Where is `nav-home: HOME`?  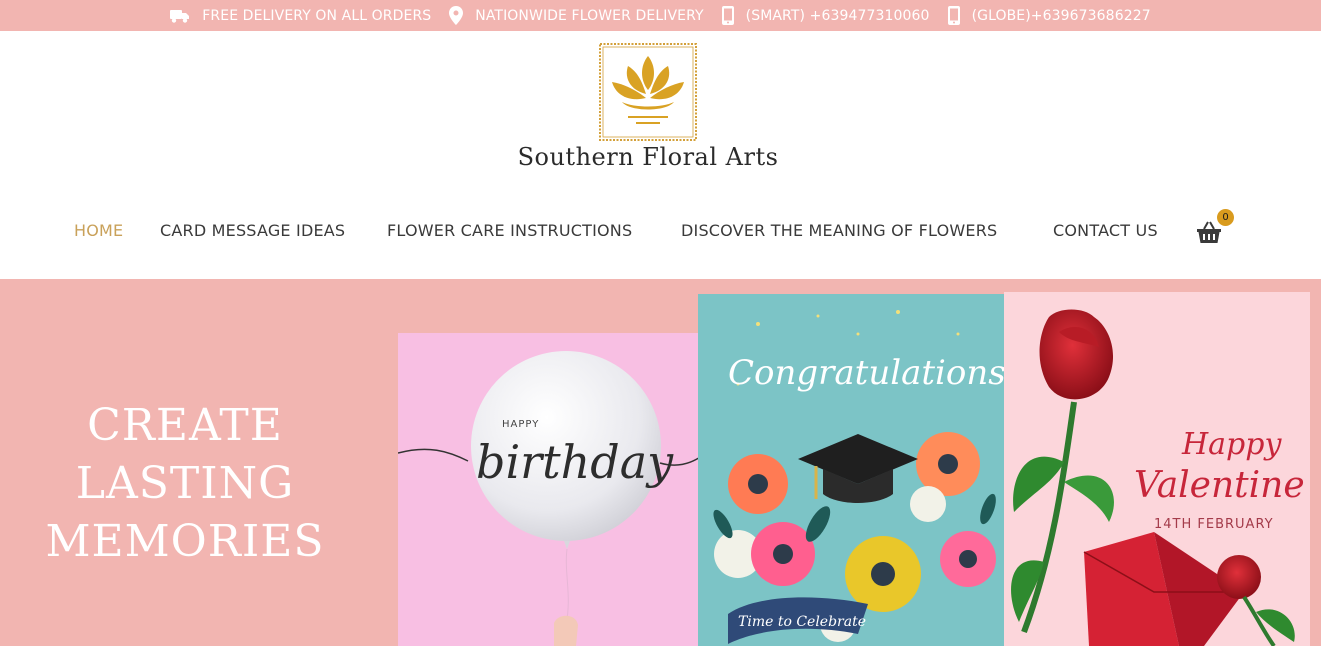
nav-home: HOME is located at coordinates (98, 230).